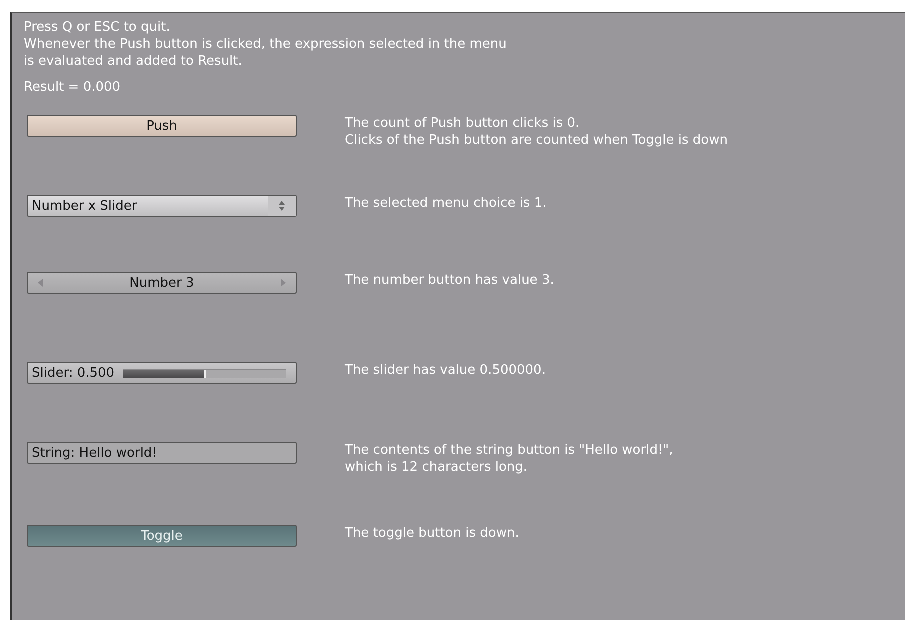  Describe the element at coordinates (162, 126) in the screenshot. I see `push-button: Push` at that location.